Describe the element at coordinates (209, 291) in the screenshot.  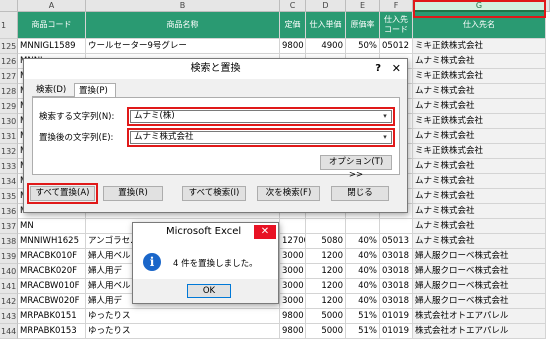
I see `ok-button: OK` at that location.